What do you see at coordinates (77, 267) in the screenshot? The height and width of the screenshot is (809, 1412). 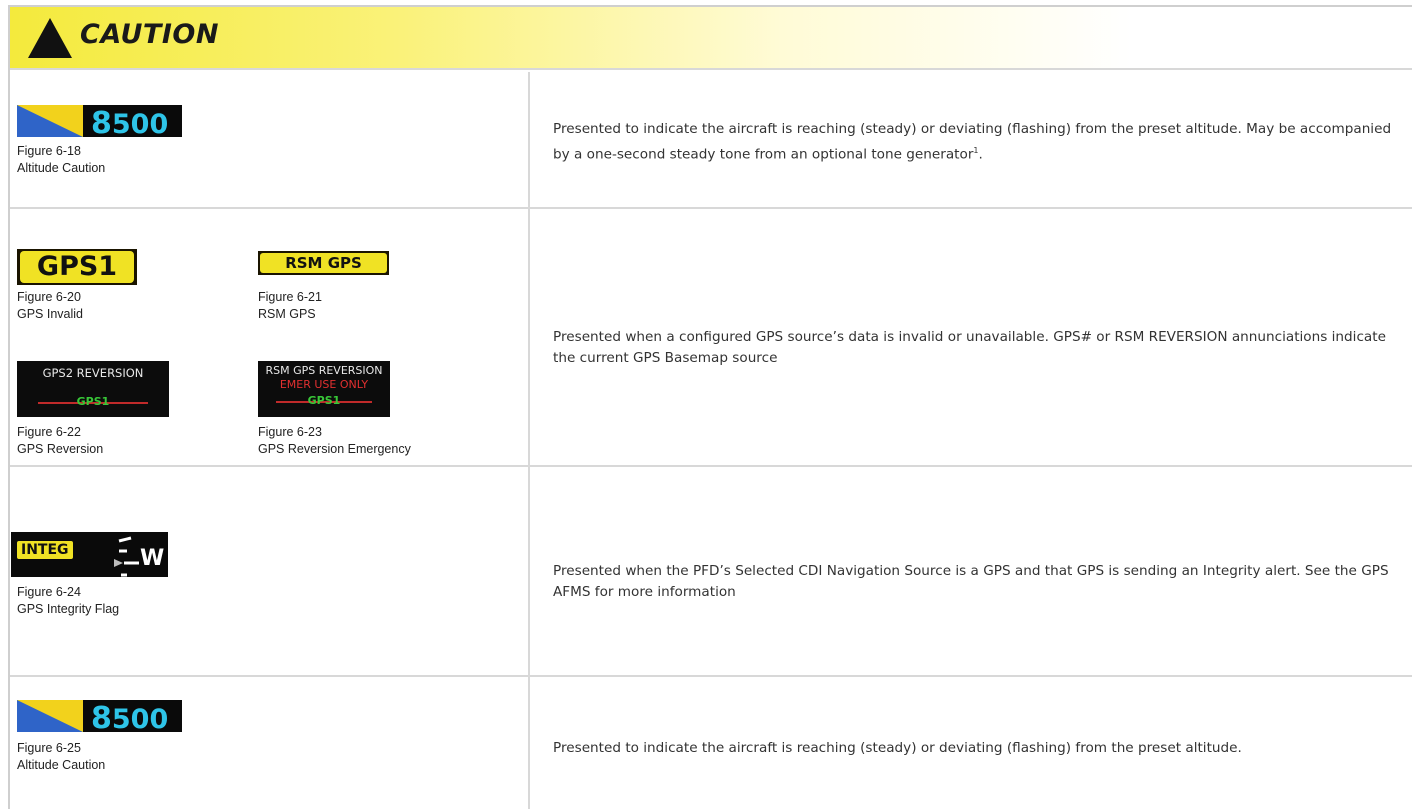 I see `gps1-invalid-badge: GPS1` at bounding box center [77, 267].